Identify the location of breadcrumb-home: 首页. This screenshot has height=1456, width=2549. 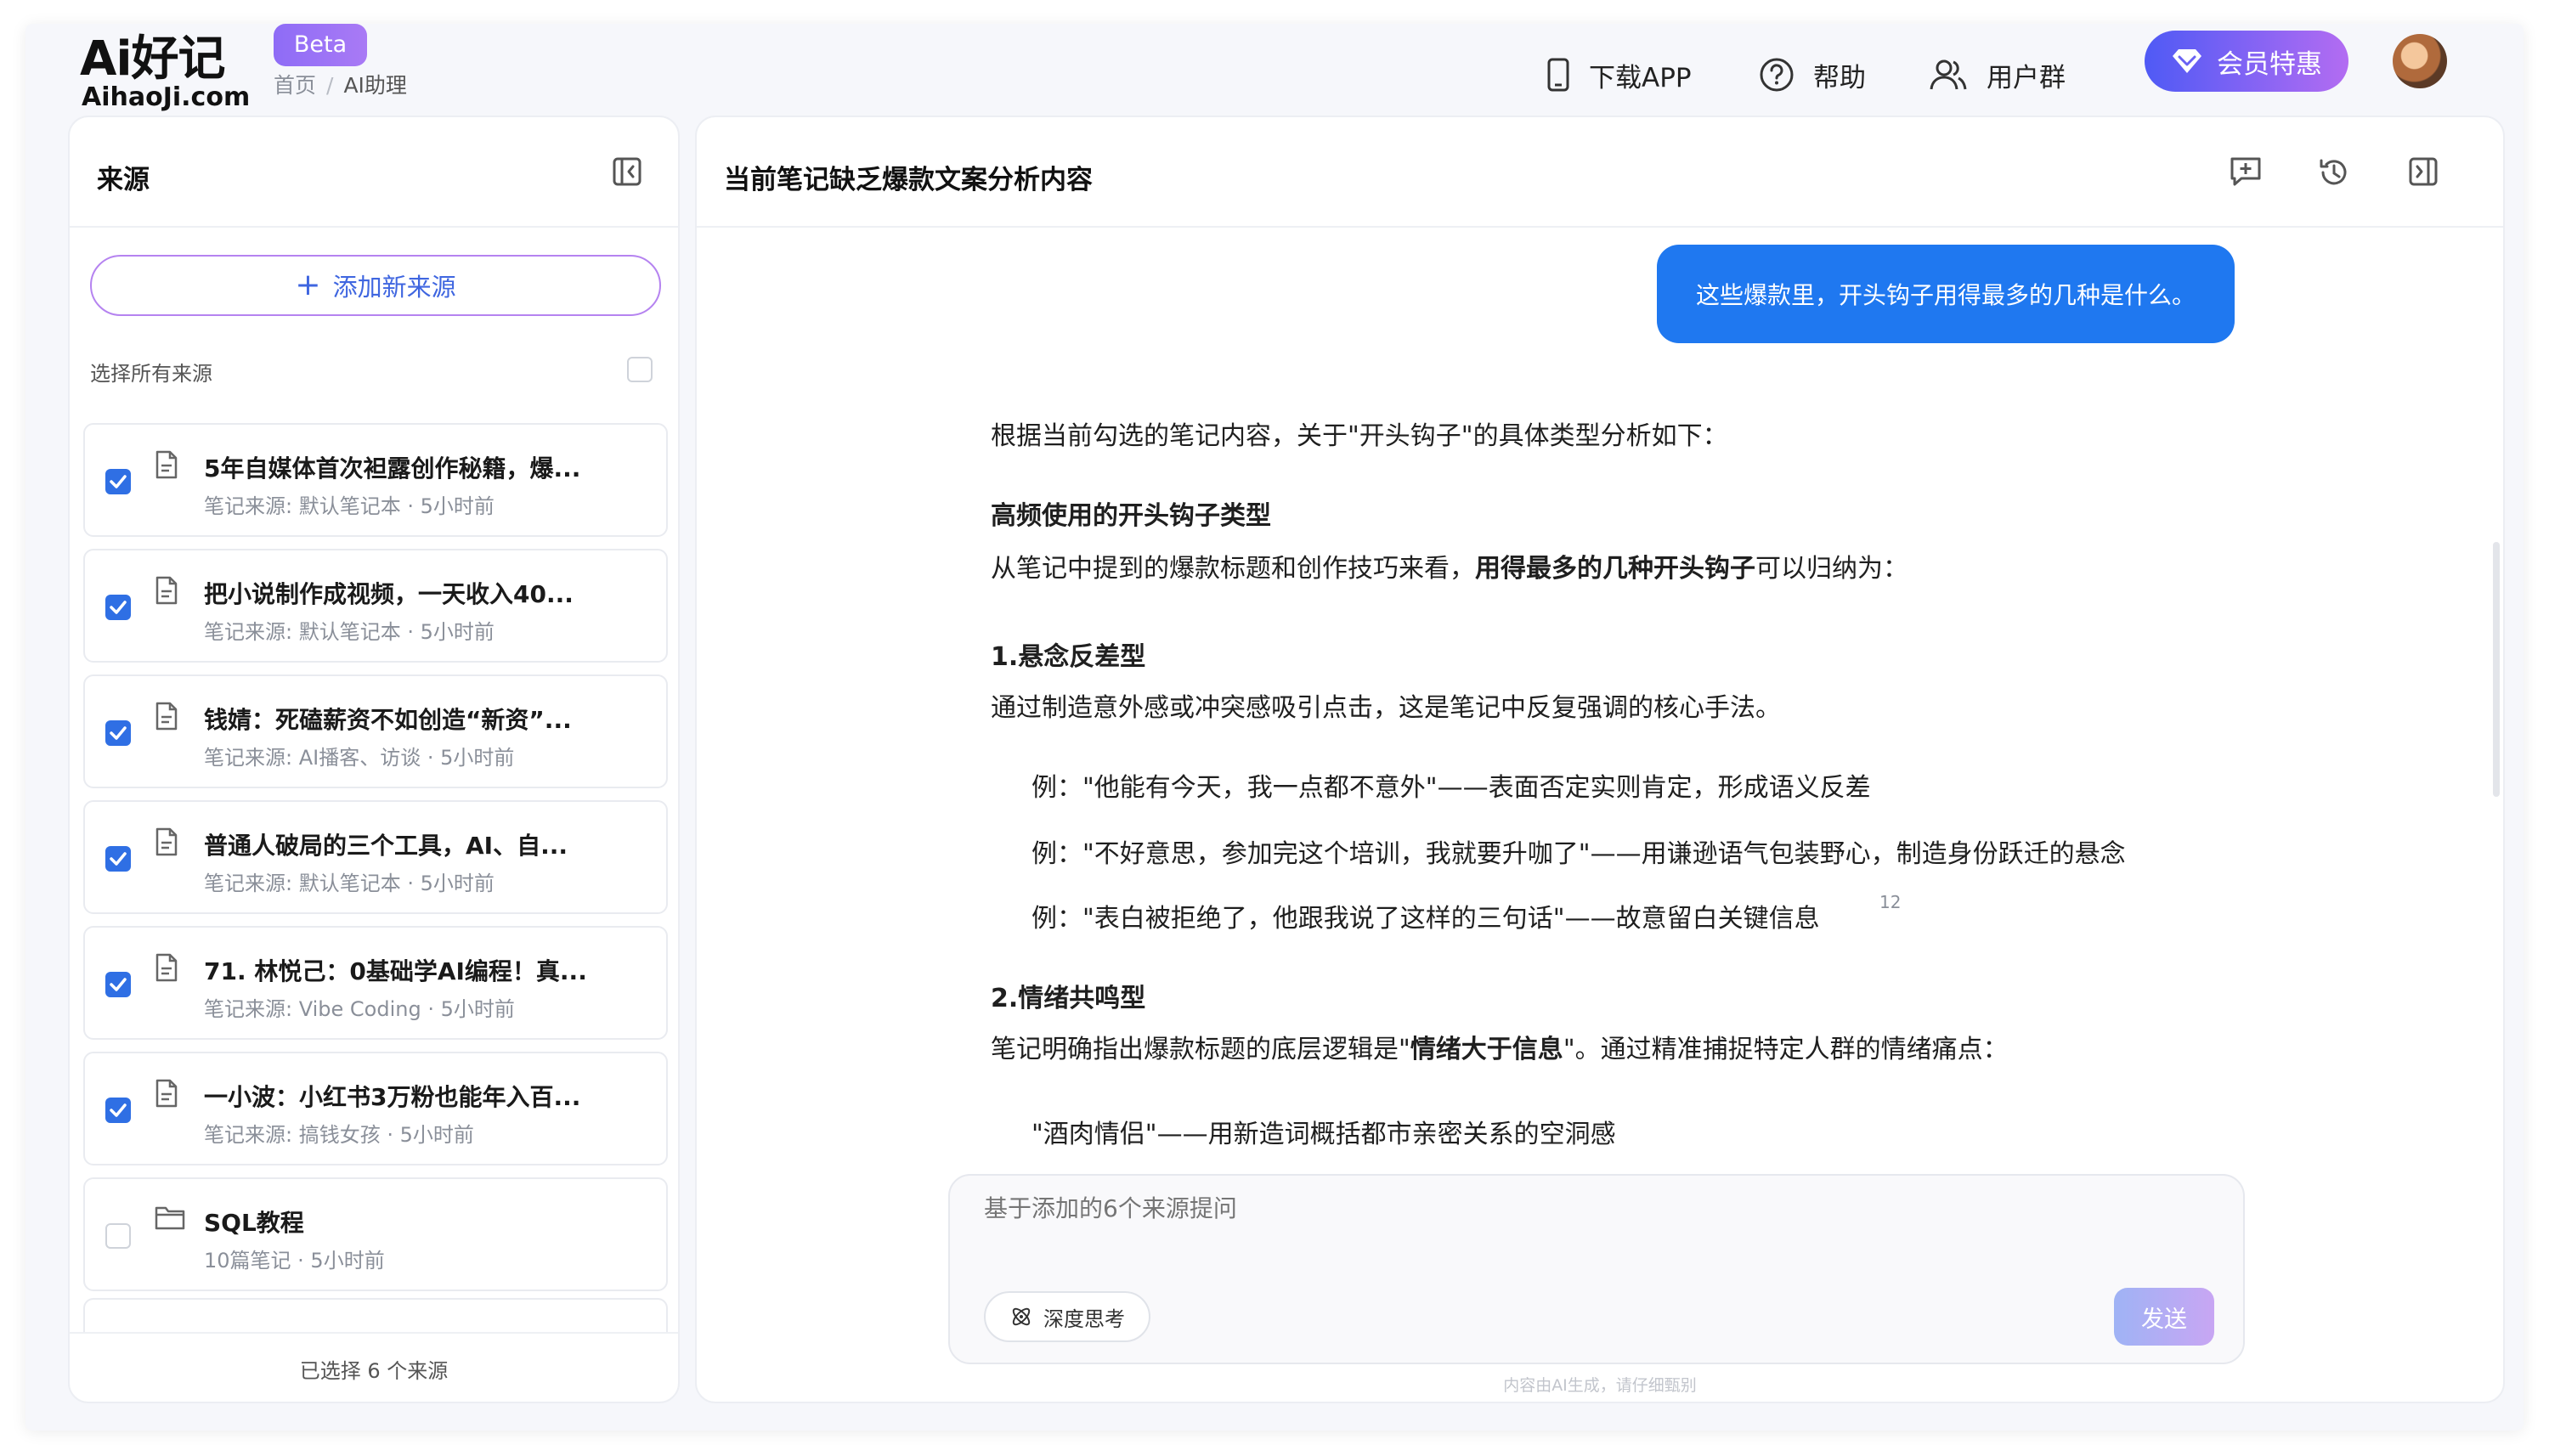
(295, 85).